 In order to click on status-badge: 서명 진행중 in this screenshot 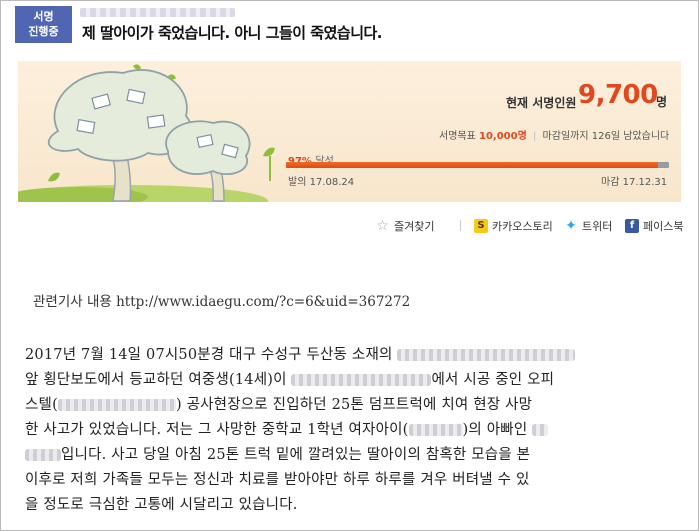, I will do `click(43, 24)`.